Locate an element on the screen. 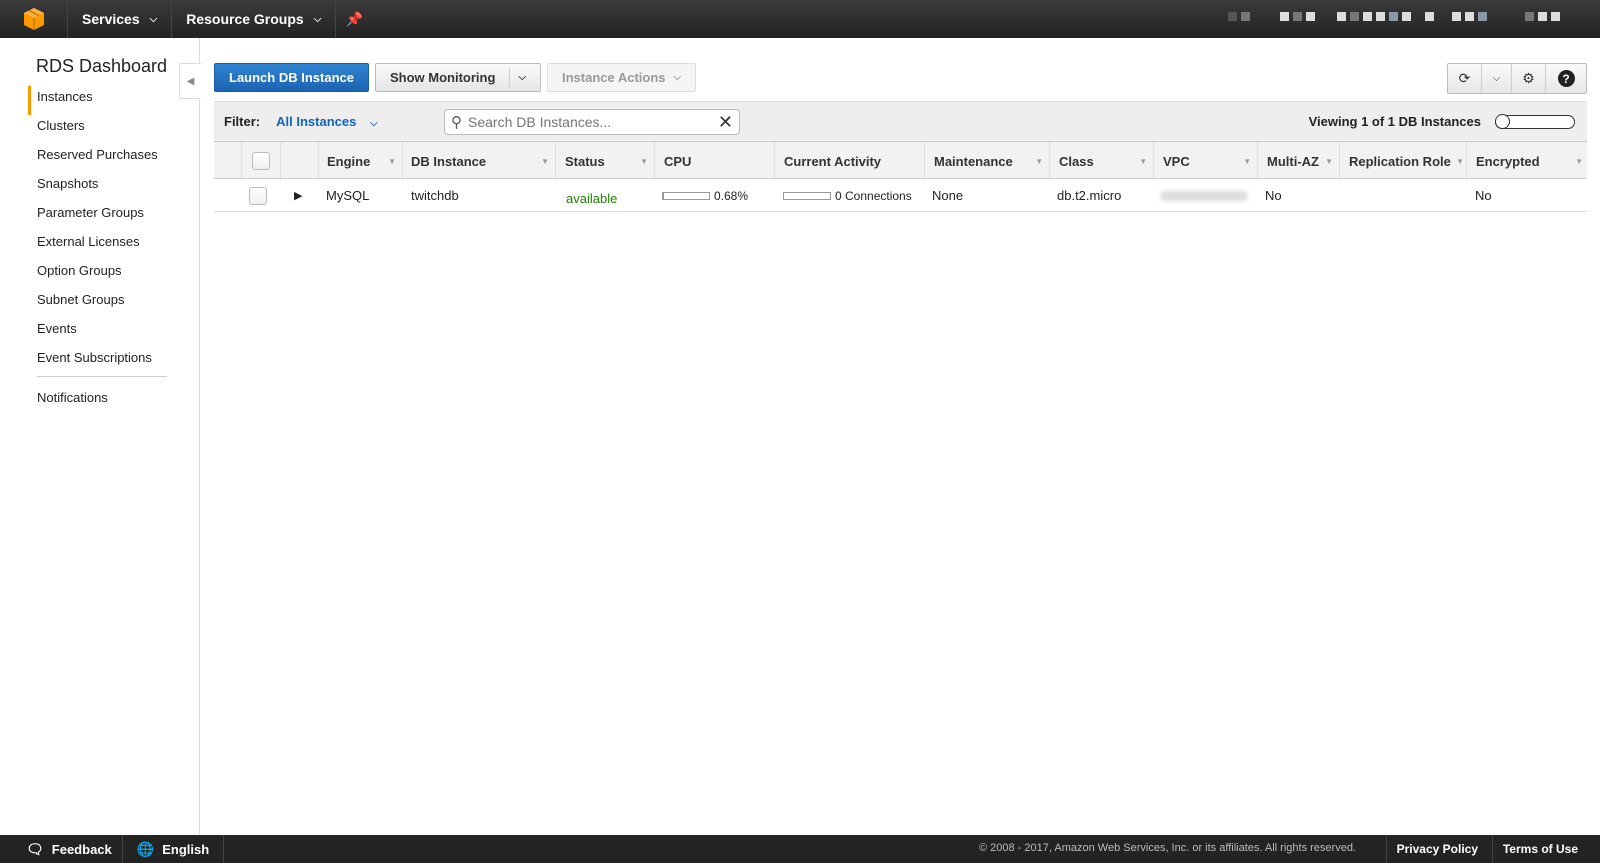 Image resolution: width=1600 pixels, height=863 pixels. column-cpu: CPU is located at coordinates (714, 161).